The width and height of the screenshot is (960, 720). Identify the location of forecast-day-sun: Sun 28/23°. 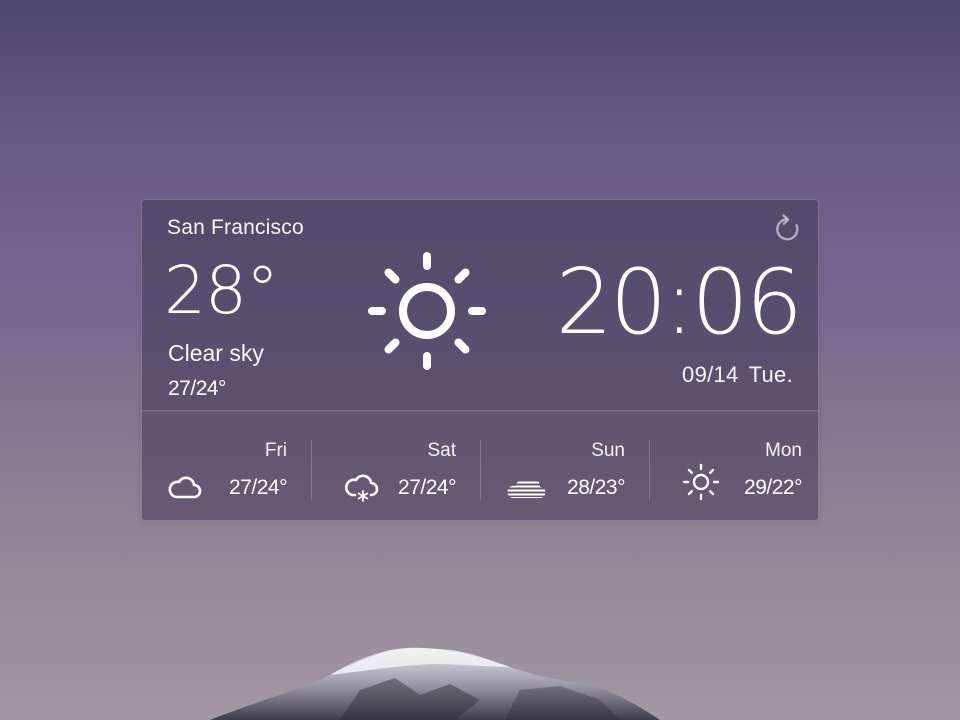
(564, 466).